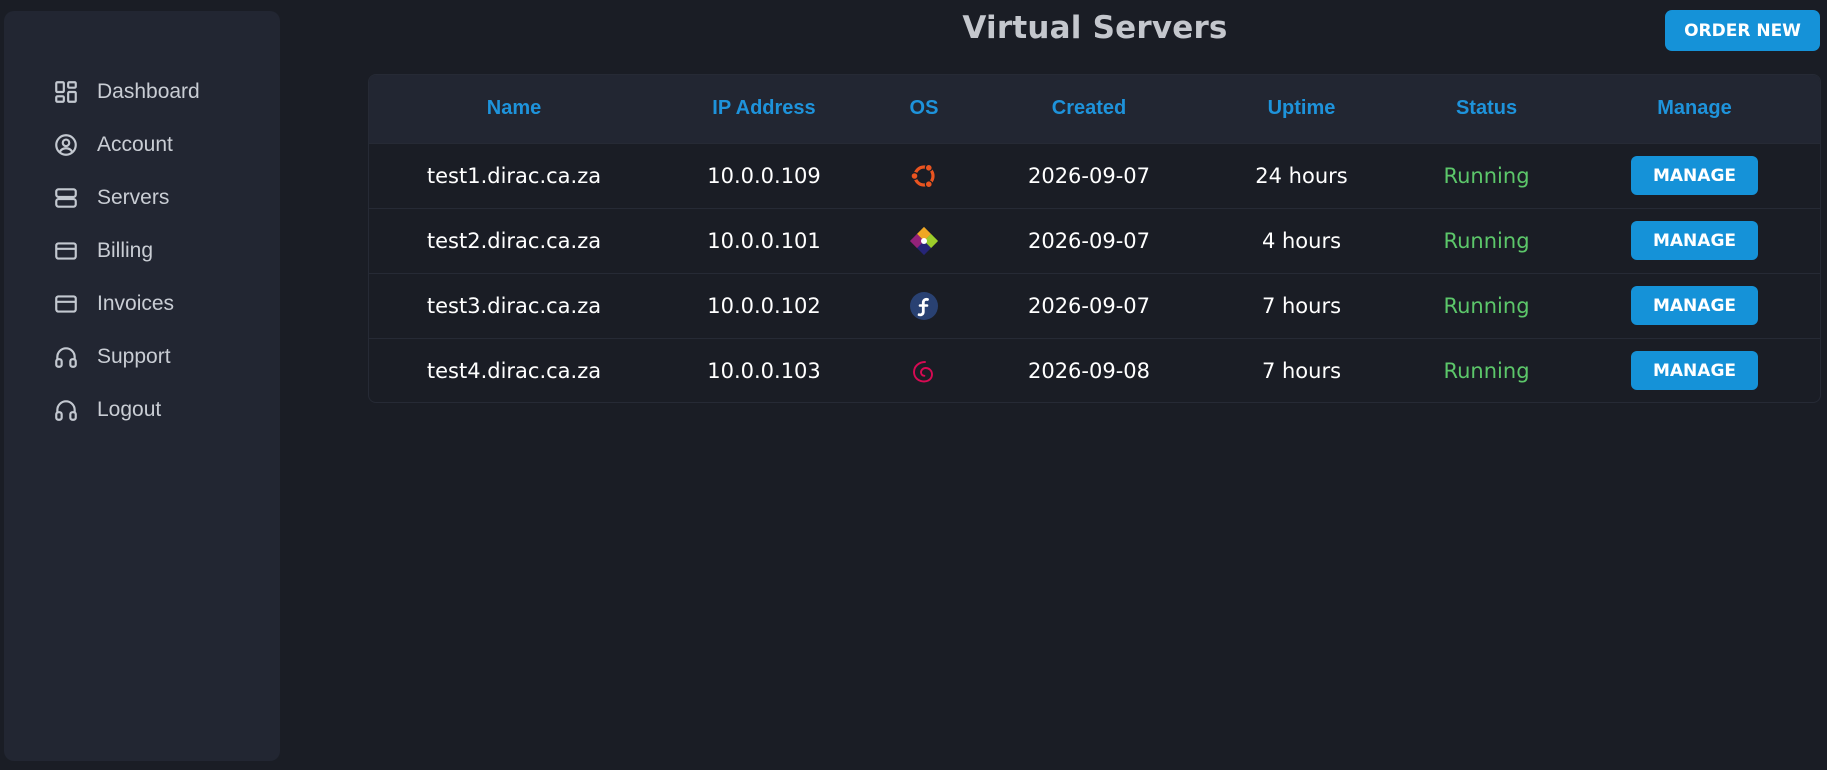 The width and height of the screenshot is (1827, 770). I want to click on sidebar-item-logout: Logout, so click(142, 409).